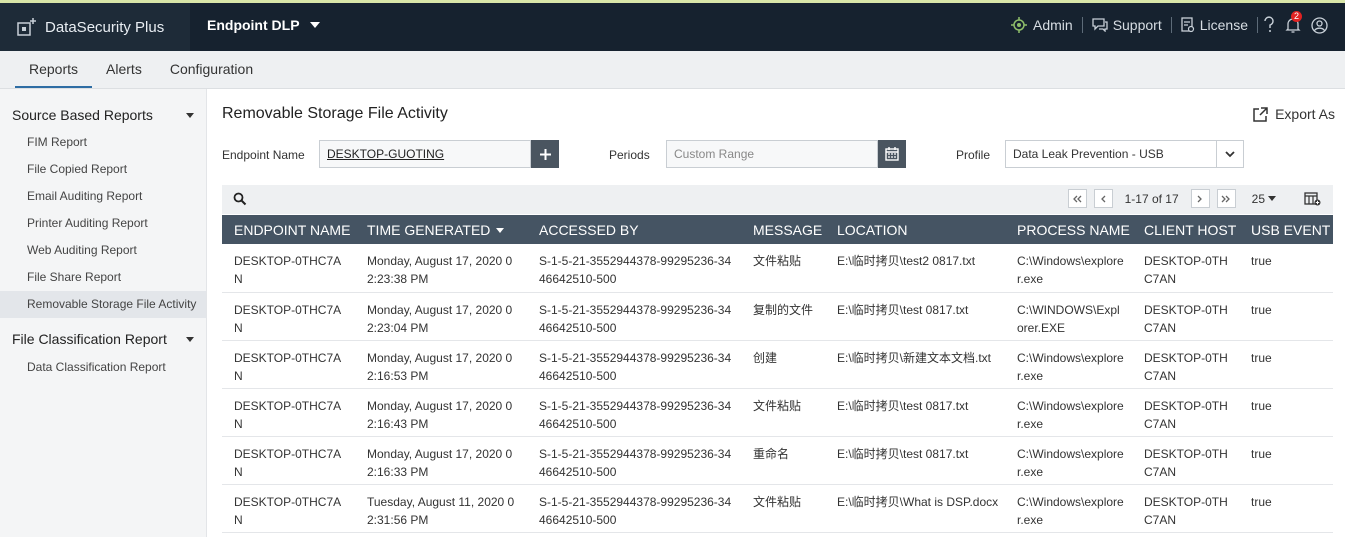  What do you see at coordinates (783, 316) in the screenshot?
I see `cell-message: 复制的文件` at bounding box center [783, 316].